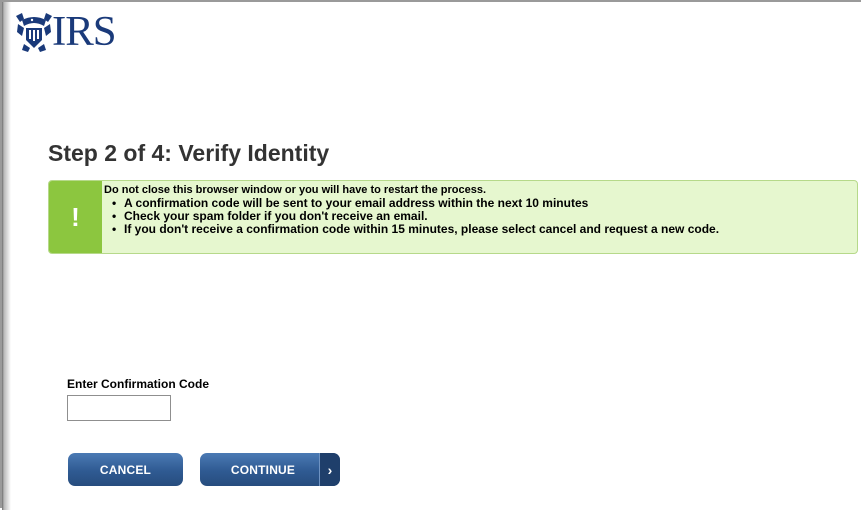  I want to click on alert-icon-container: !, so click(75, 217).